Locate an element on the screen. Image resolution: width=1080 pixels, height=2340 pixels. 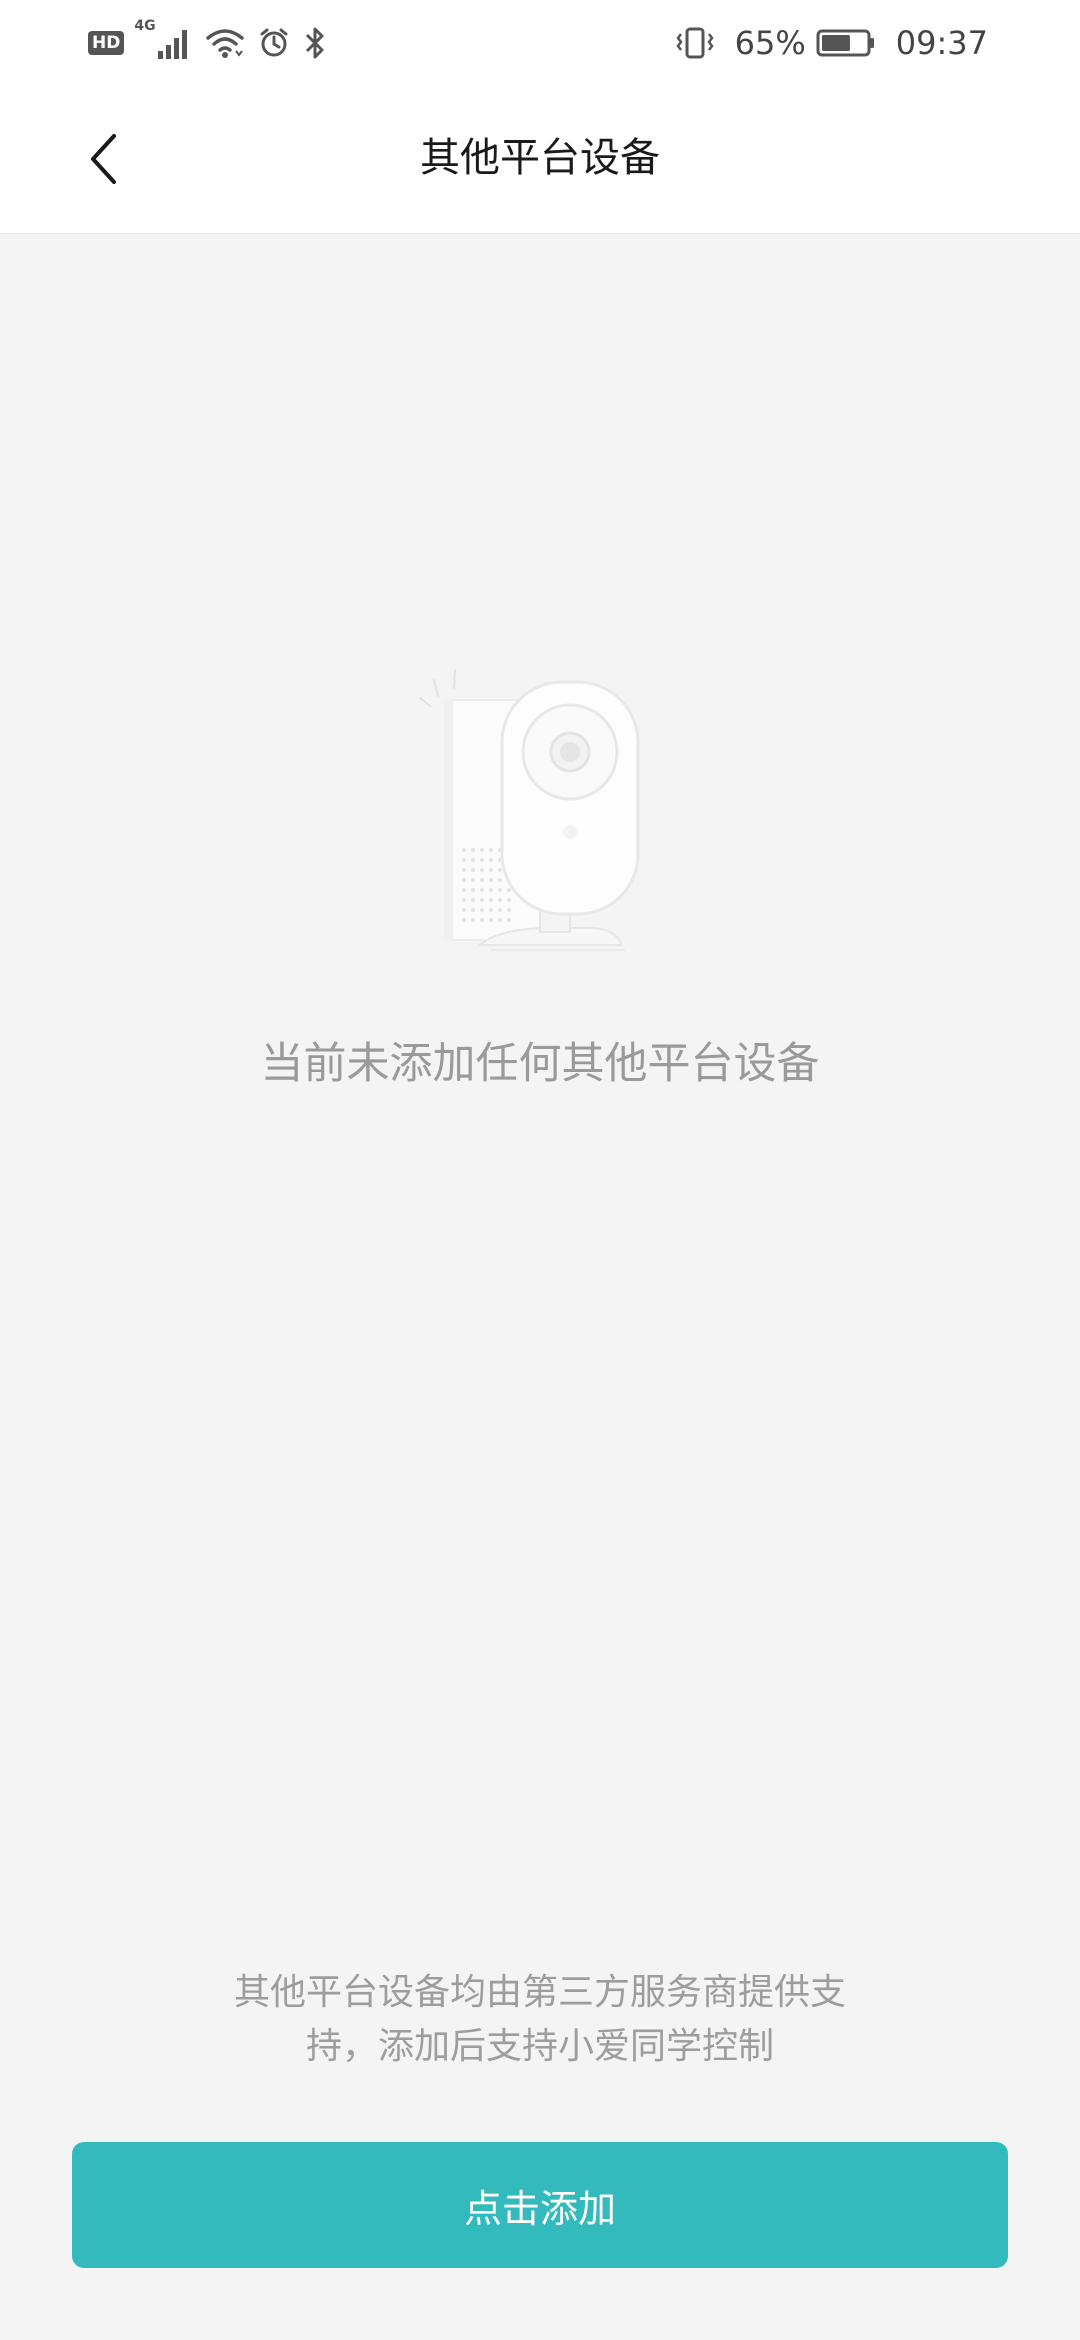
empty-state-message: 当前未添加任何其他平台设备 is located at coordinates (540, 1064).